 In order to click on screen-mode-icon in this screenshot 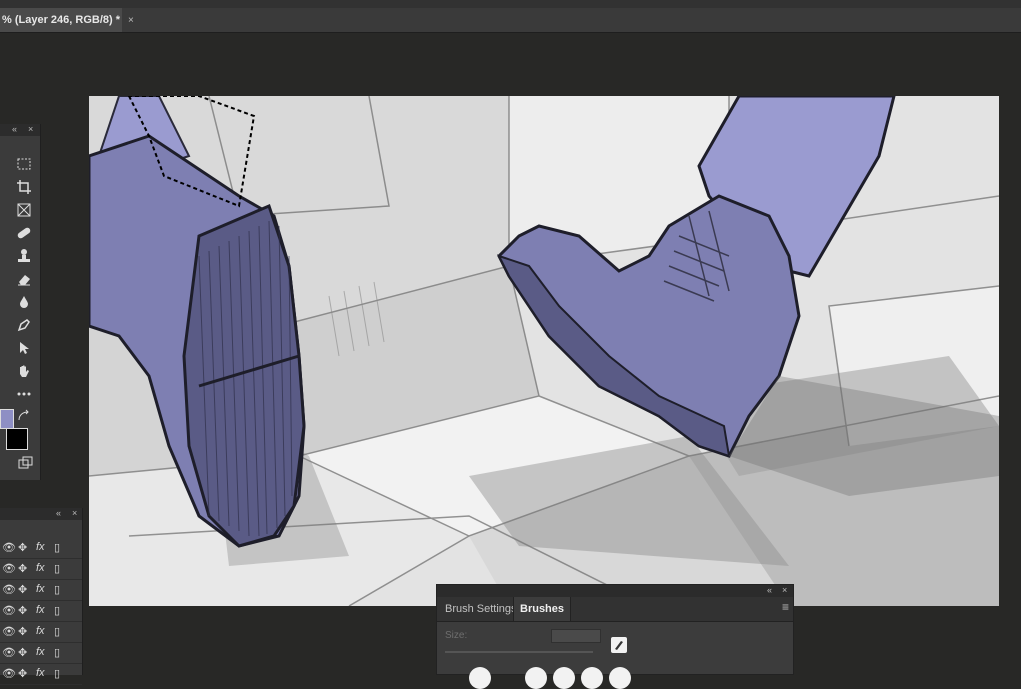, I will do `click(25, 463)`.